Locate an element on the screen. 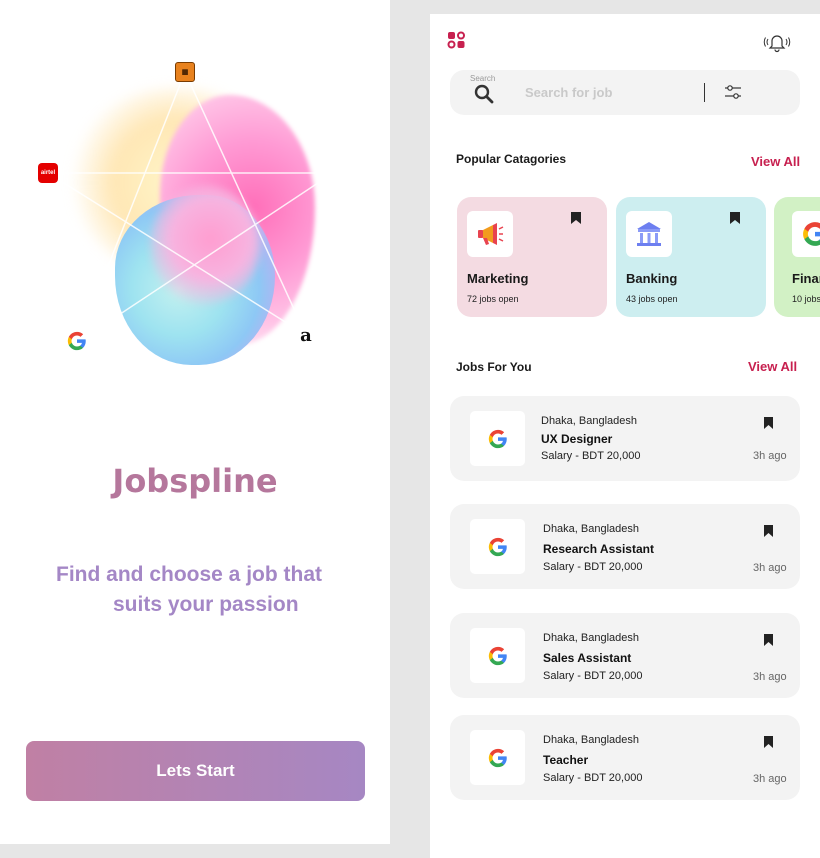  category-count: 10 jobs open is located at coordinates (806, 299).